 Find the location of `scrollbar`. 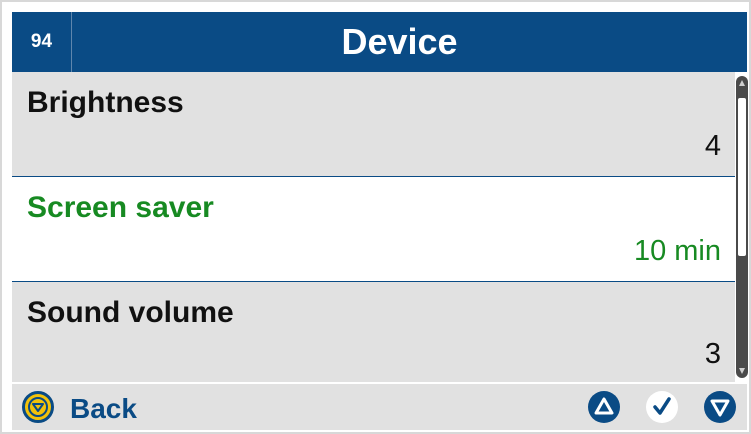

scrollbar is located at coordinates (742, 227).